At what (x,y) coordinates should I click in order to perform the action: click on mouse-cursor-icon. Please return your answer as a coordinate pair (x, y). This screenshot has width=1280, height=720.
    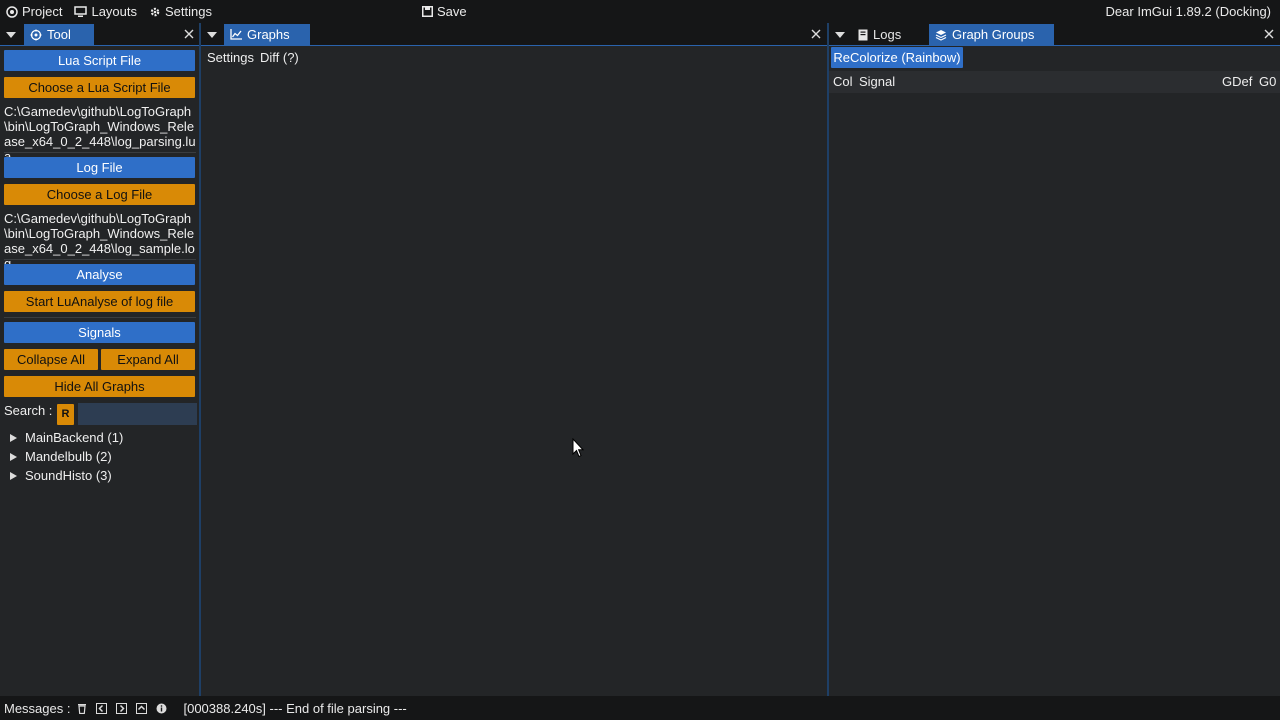
    Looking at the image, I should click on (578, 448).